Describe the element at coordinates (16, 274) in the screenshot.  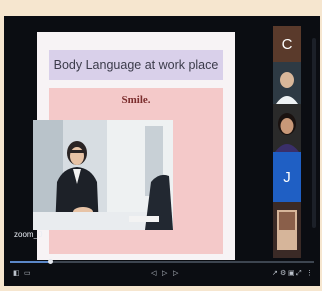
I see `volume-icon: ◧` at that location.